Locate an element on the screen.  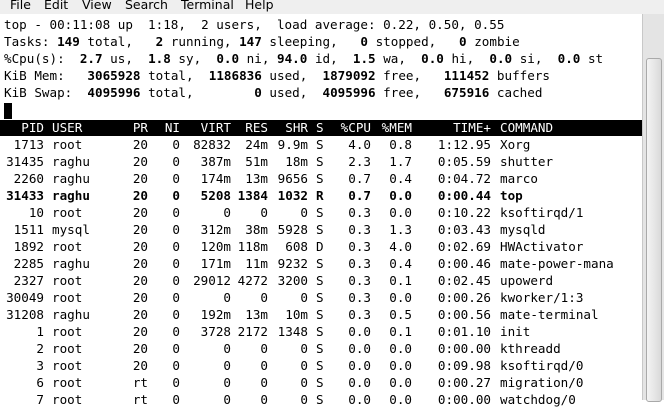
virt-cell: 5208 is located at coordinates (215, 195).